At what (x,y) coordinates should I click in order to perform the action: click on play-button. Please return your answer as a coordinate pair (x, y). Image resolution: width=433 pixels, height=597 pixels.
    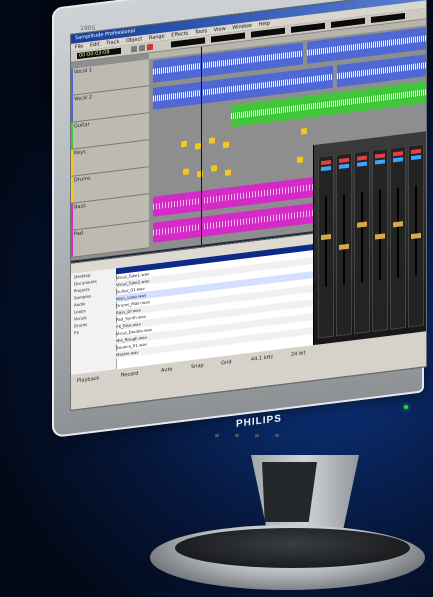
    Looking at the image, I should click on (134, 49).